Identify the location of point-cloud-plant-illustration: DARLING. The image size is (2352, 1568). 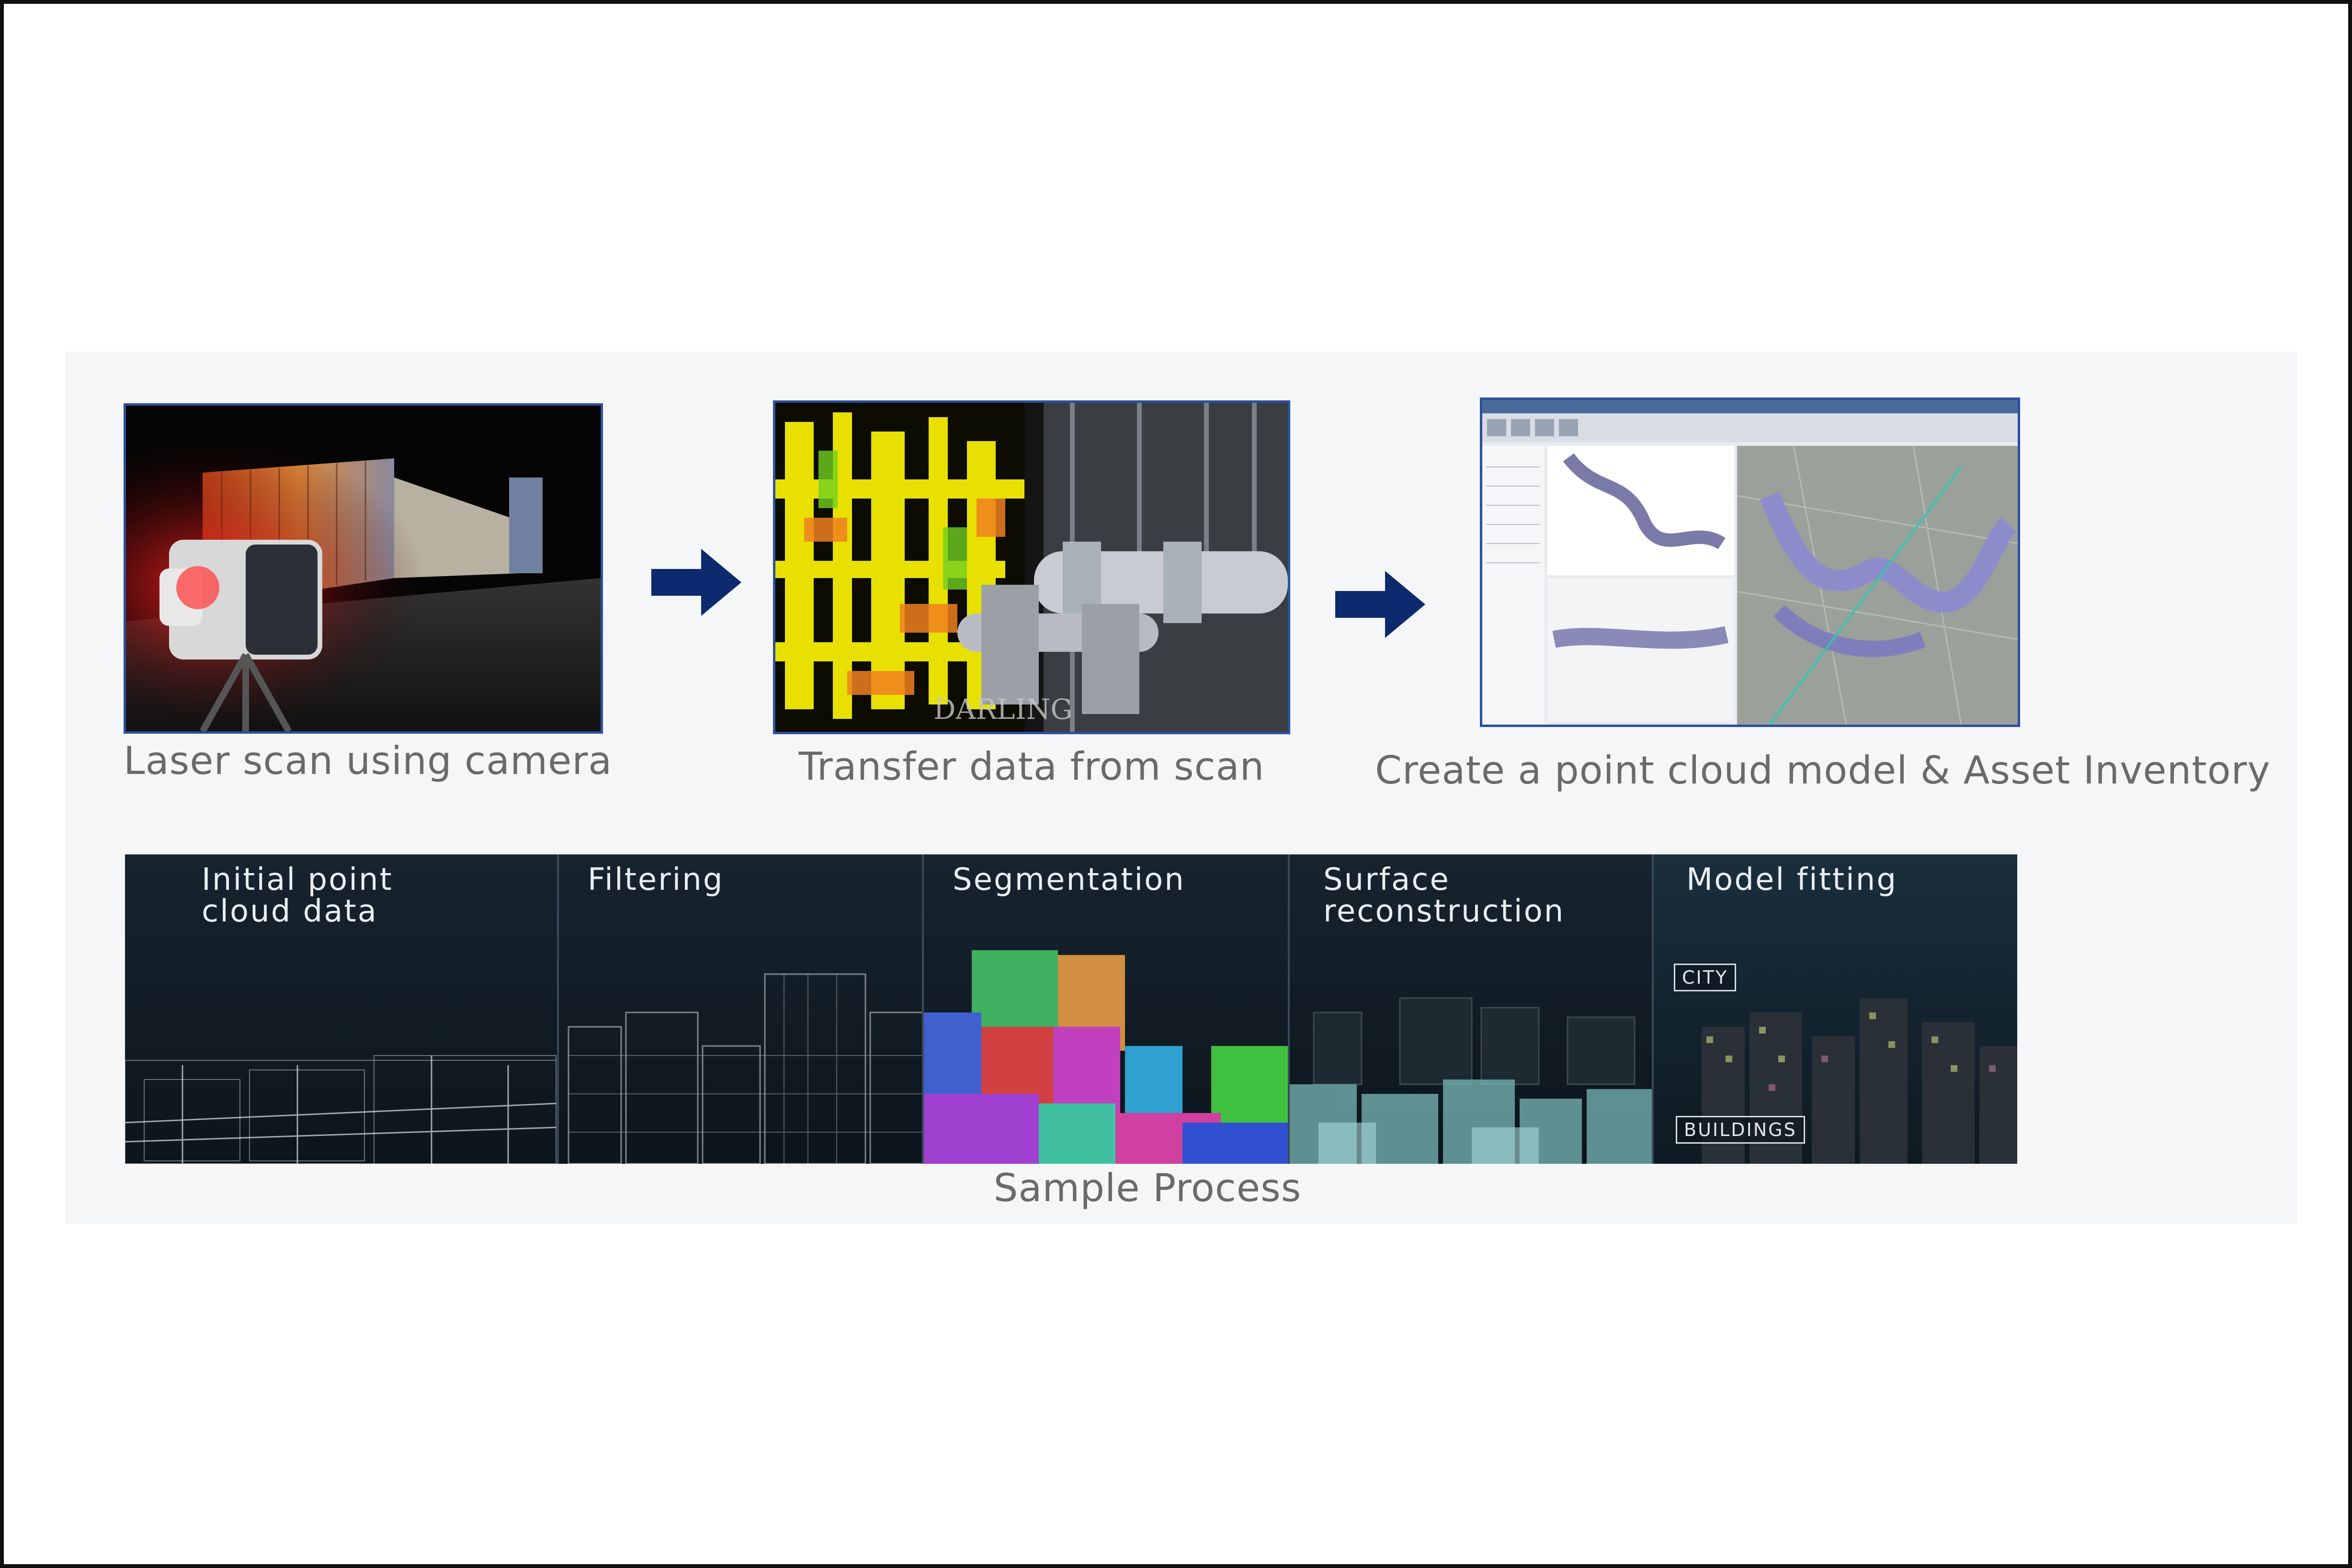
(1031, 567).